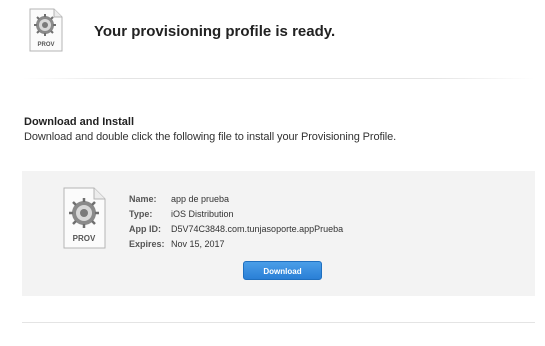 This screenshot has width=545, height=346. I want to click on header-divider, so click(278, 78).